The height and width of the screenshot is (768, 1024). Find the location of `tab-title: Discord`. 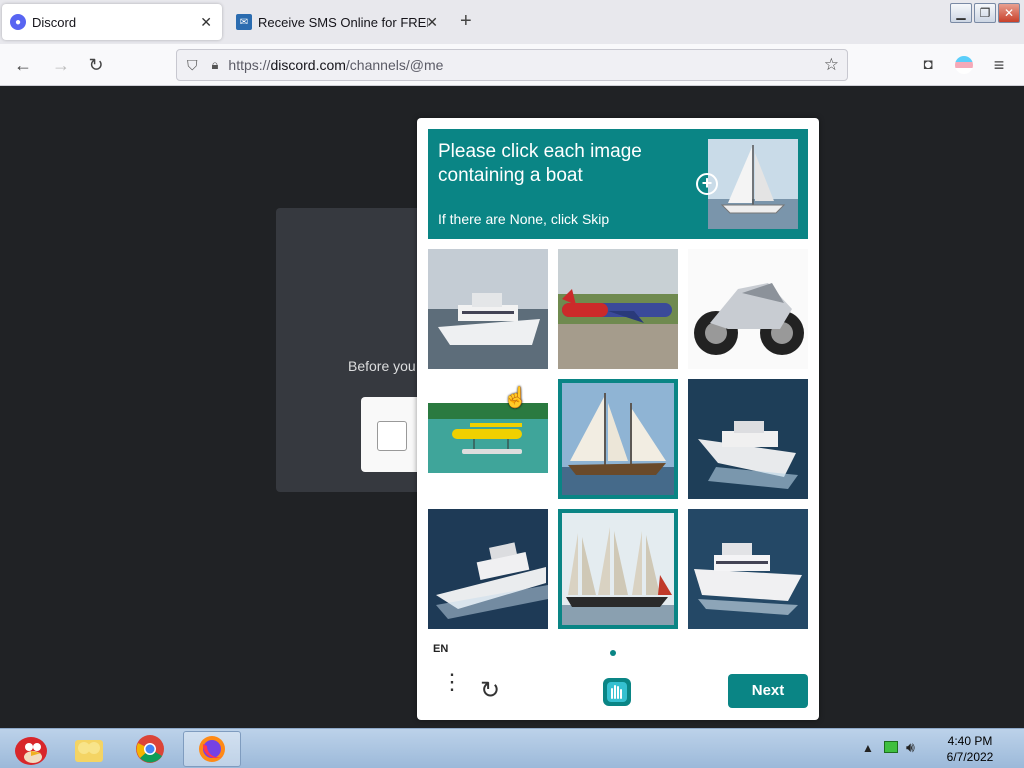

tab-title: Discord is located at coordinates (54, 22).